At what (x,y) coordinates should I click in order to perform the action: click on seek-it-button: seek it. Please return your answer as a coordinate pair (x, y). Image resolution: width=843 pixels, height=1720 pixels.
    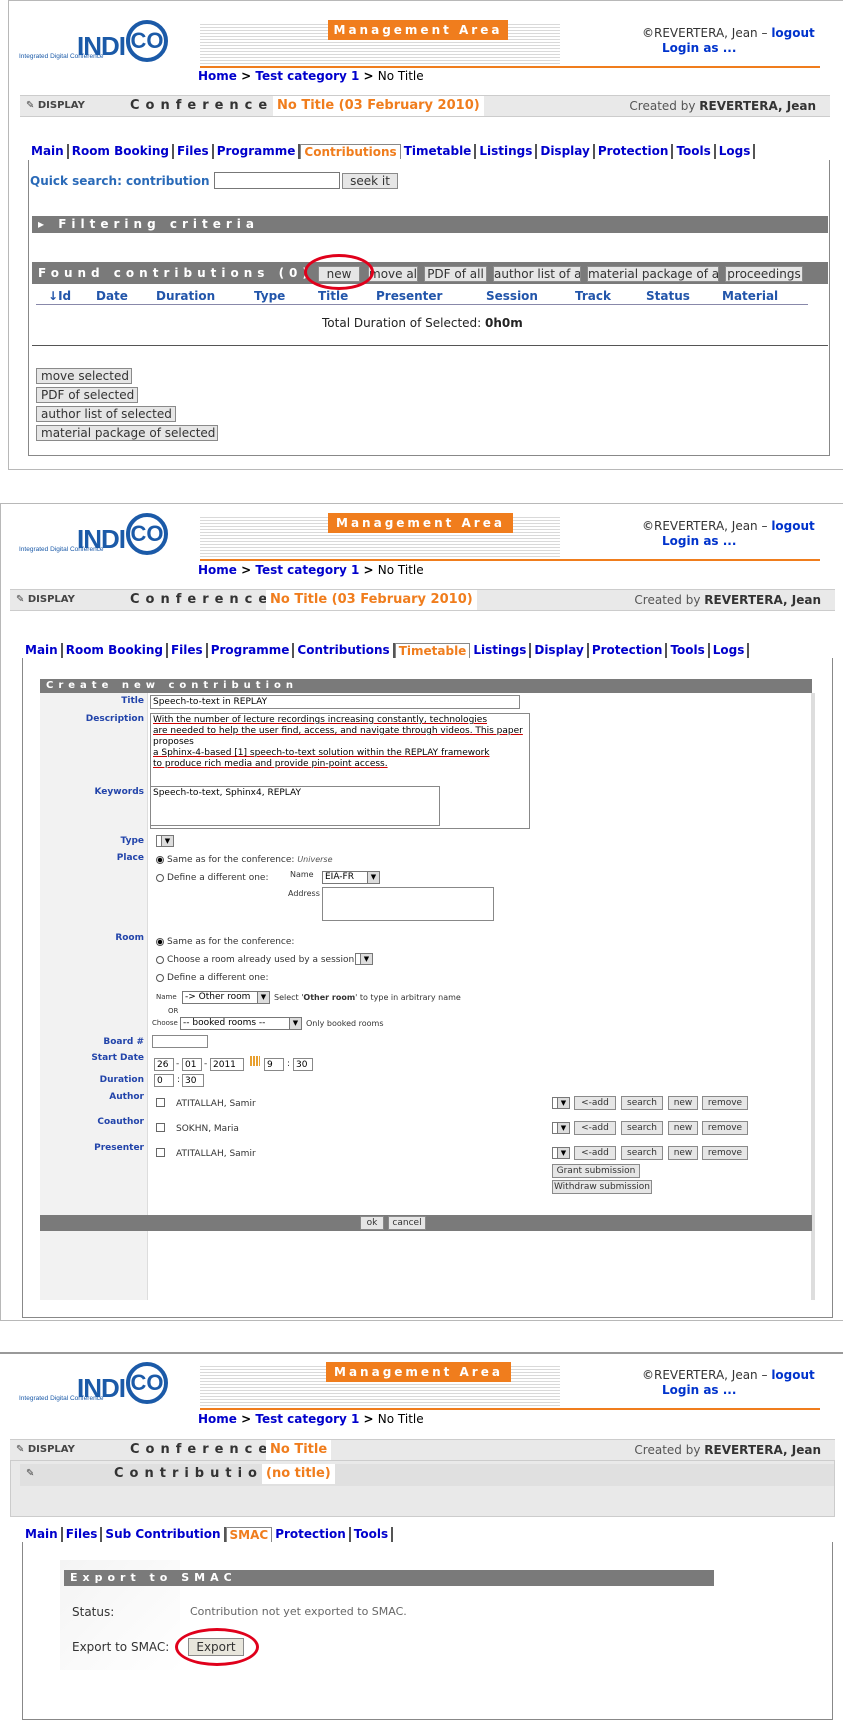
    Looking at the image, I should click on (370, 181).